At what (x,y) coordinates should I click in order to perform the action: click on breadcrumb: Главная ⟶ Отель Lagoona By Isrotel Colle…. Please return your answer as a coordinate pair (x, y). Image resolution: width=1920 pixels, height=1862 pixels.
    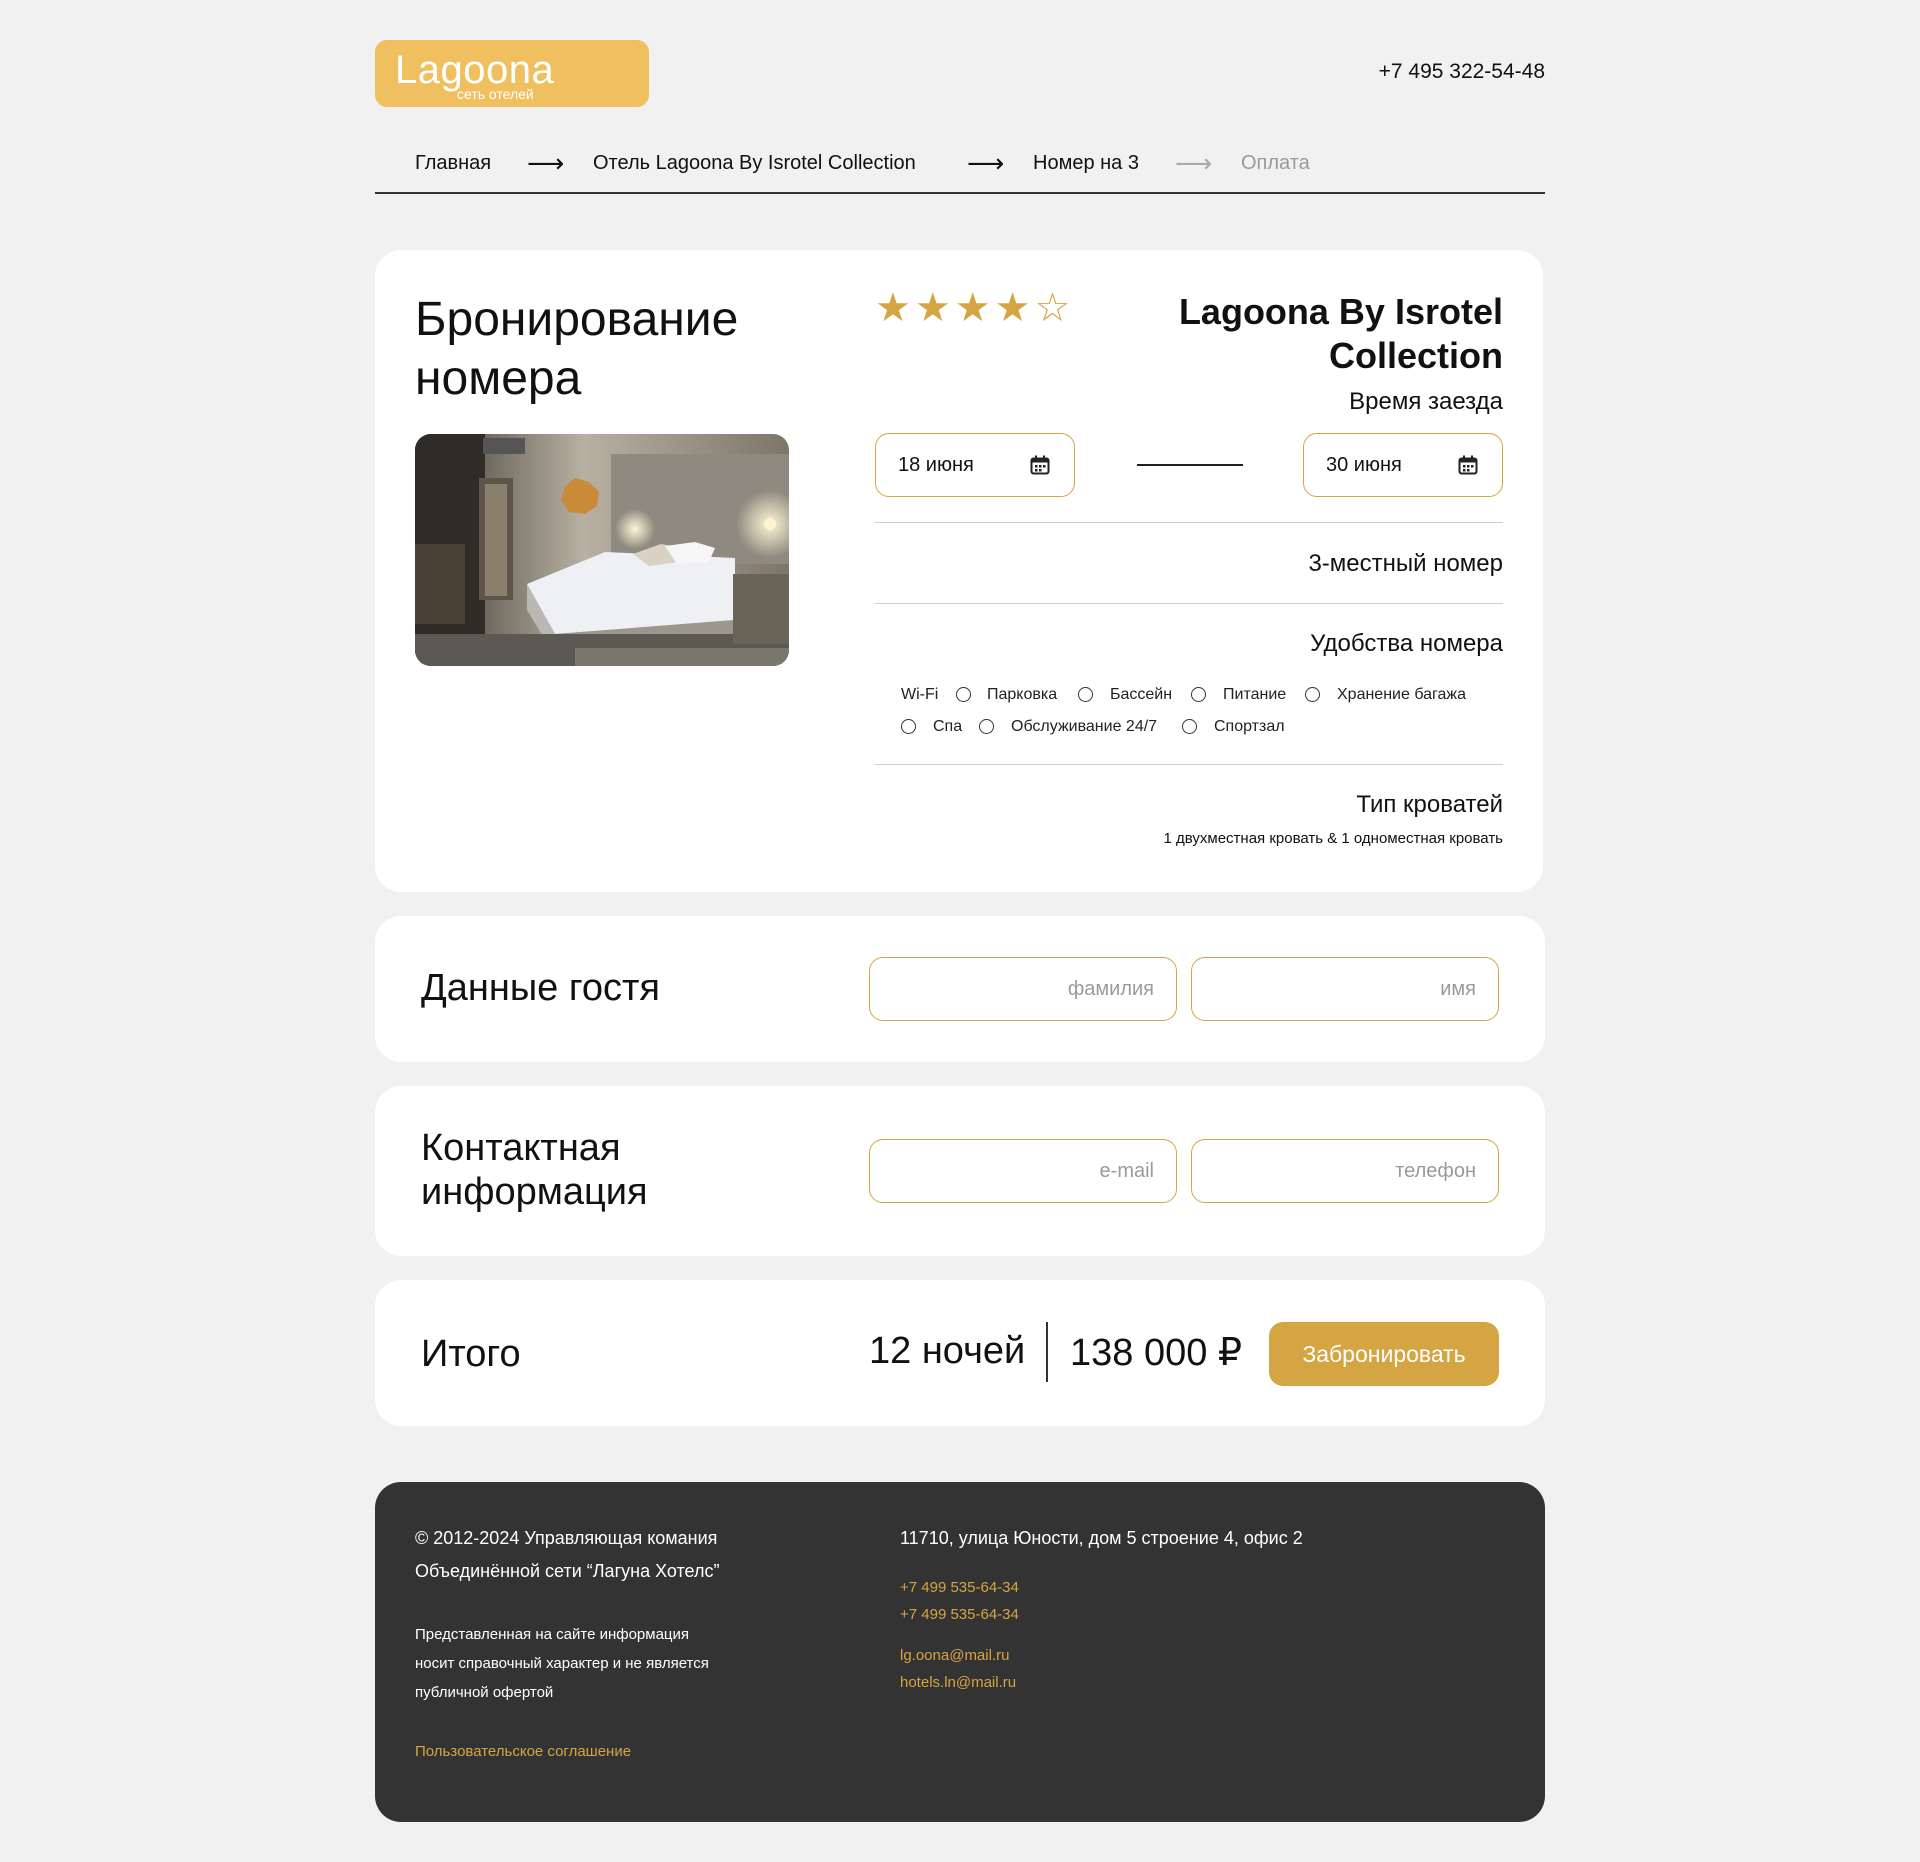
    Looking at the image, I should click on (960, 171).